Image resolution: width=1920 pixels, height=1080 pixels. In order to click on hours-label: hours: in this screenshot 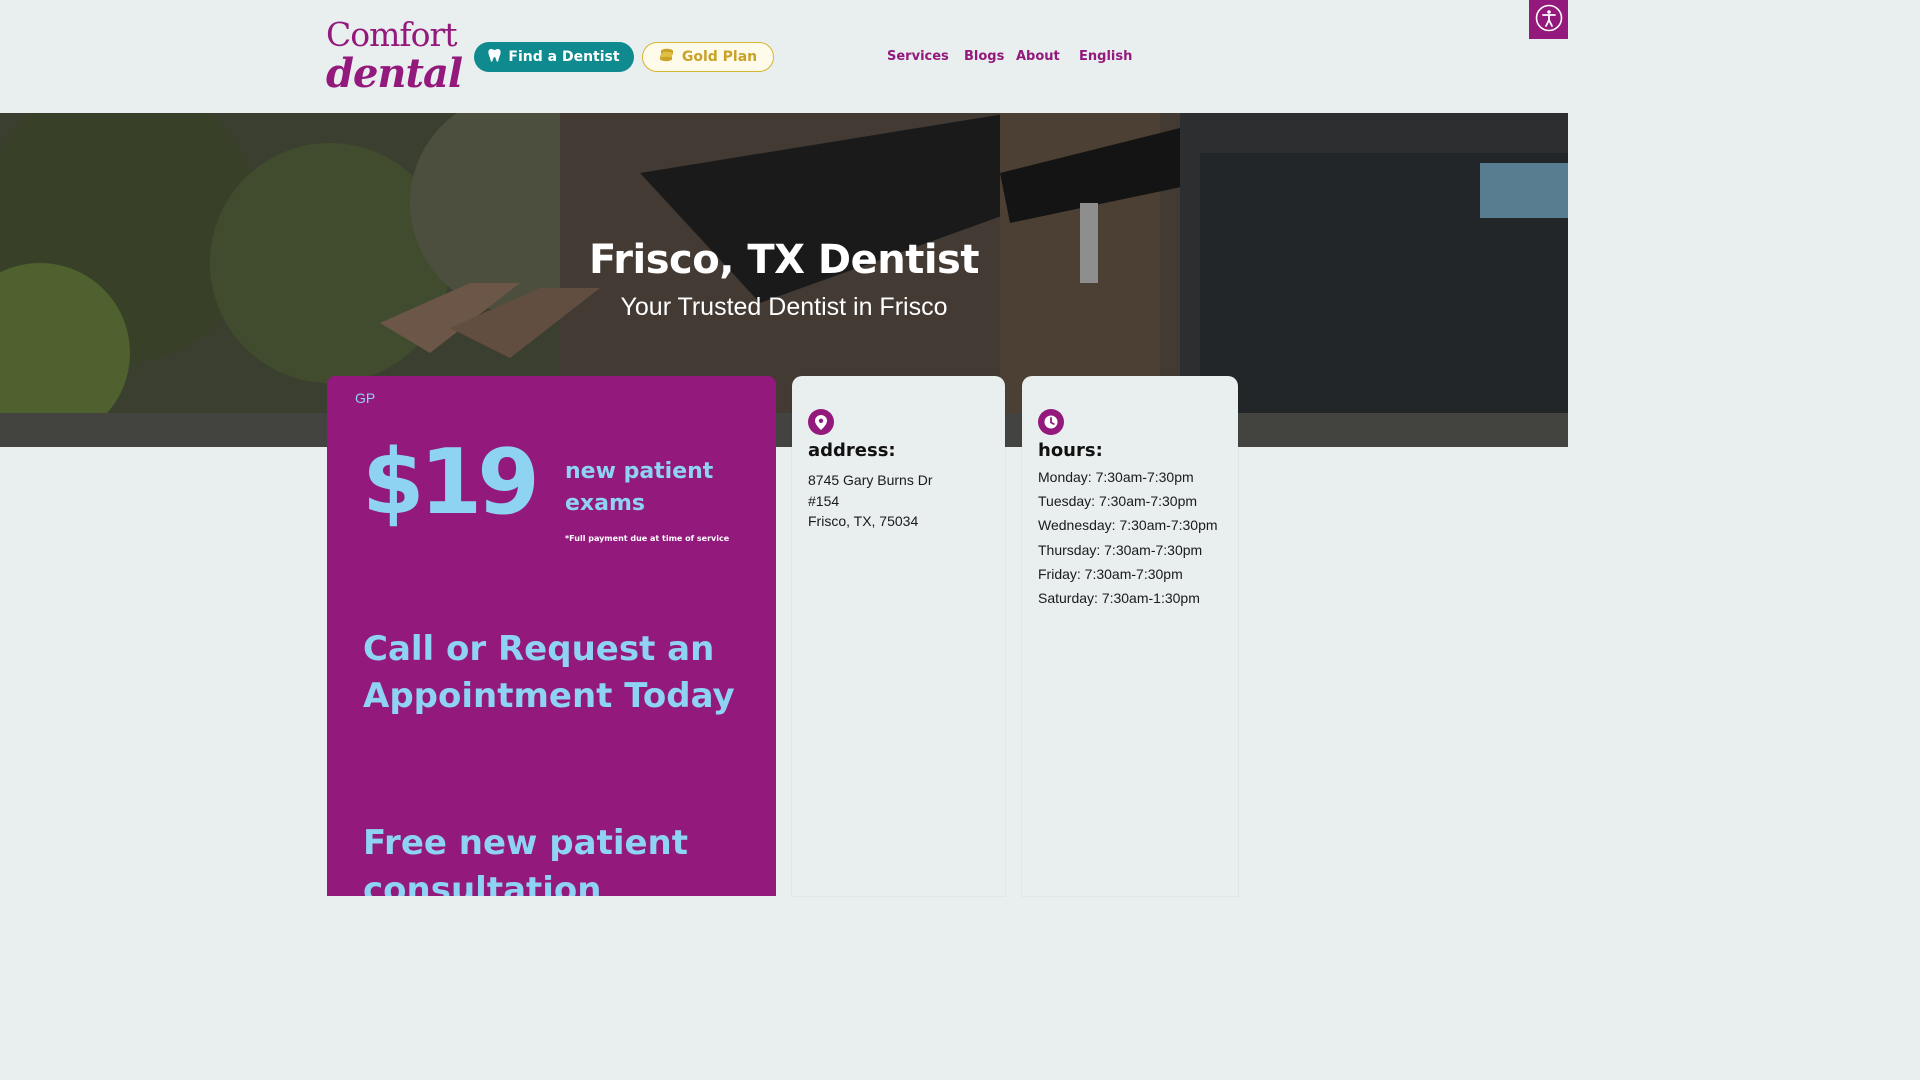, I will do `click(1070, 450)`.